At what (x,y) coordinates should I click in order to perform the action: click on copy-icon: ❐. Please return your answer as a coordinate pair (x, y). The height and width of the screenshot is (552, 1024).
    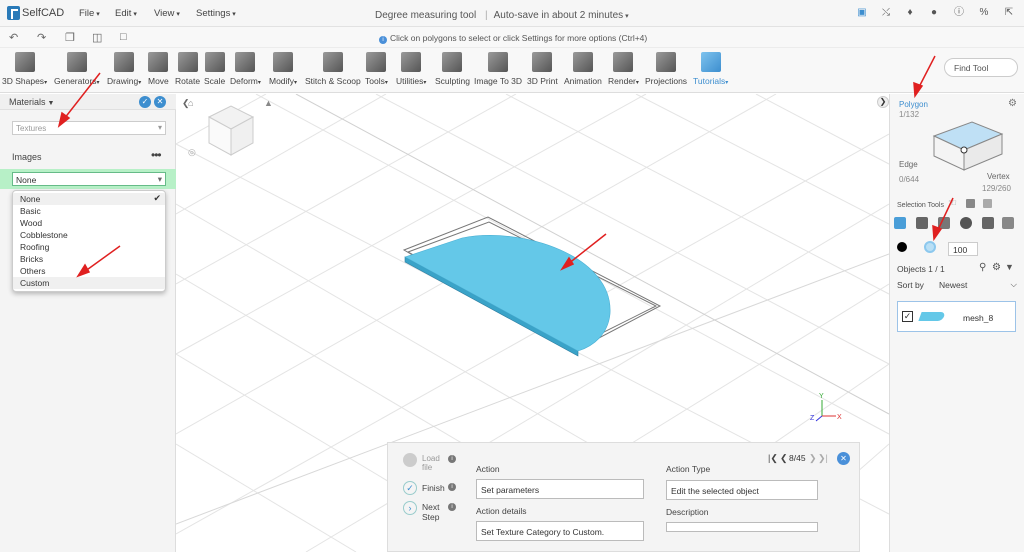
    Looking at the image, I should click on (70, 37).